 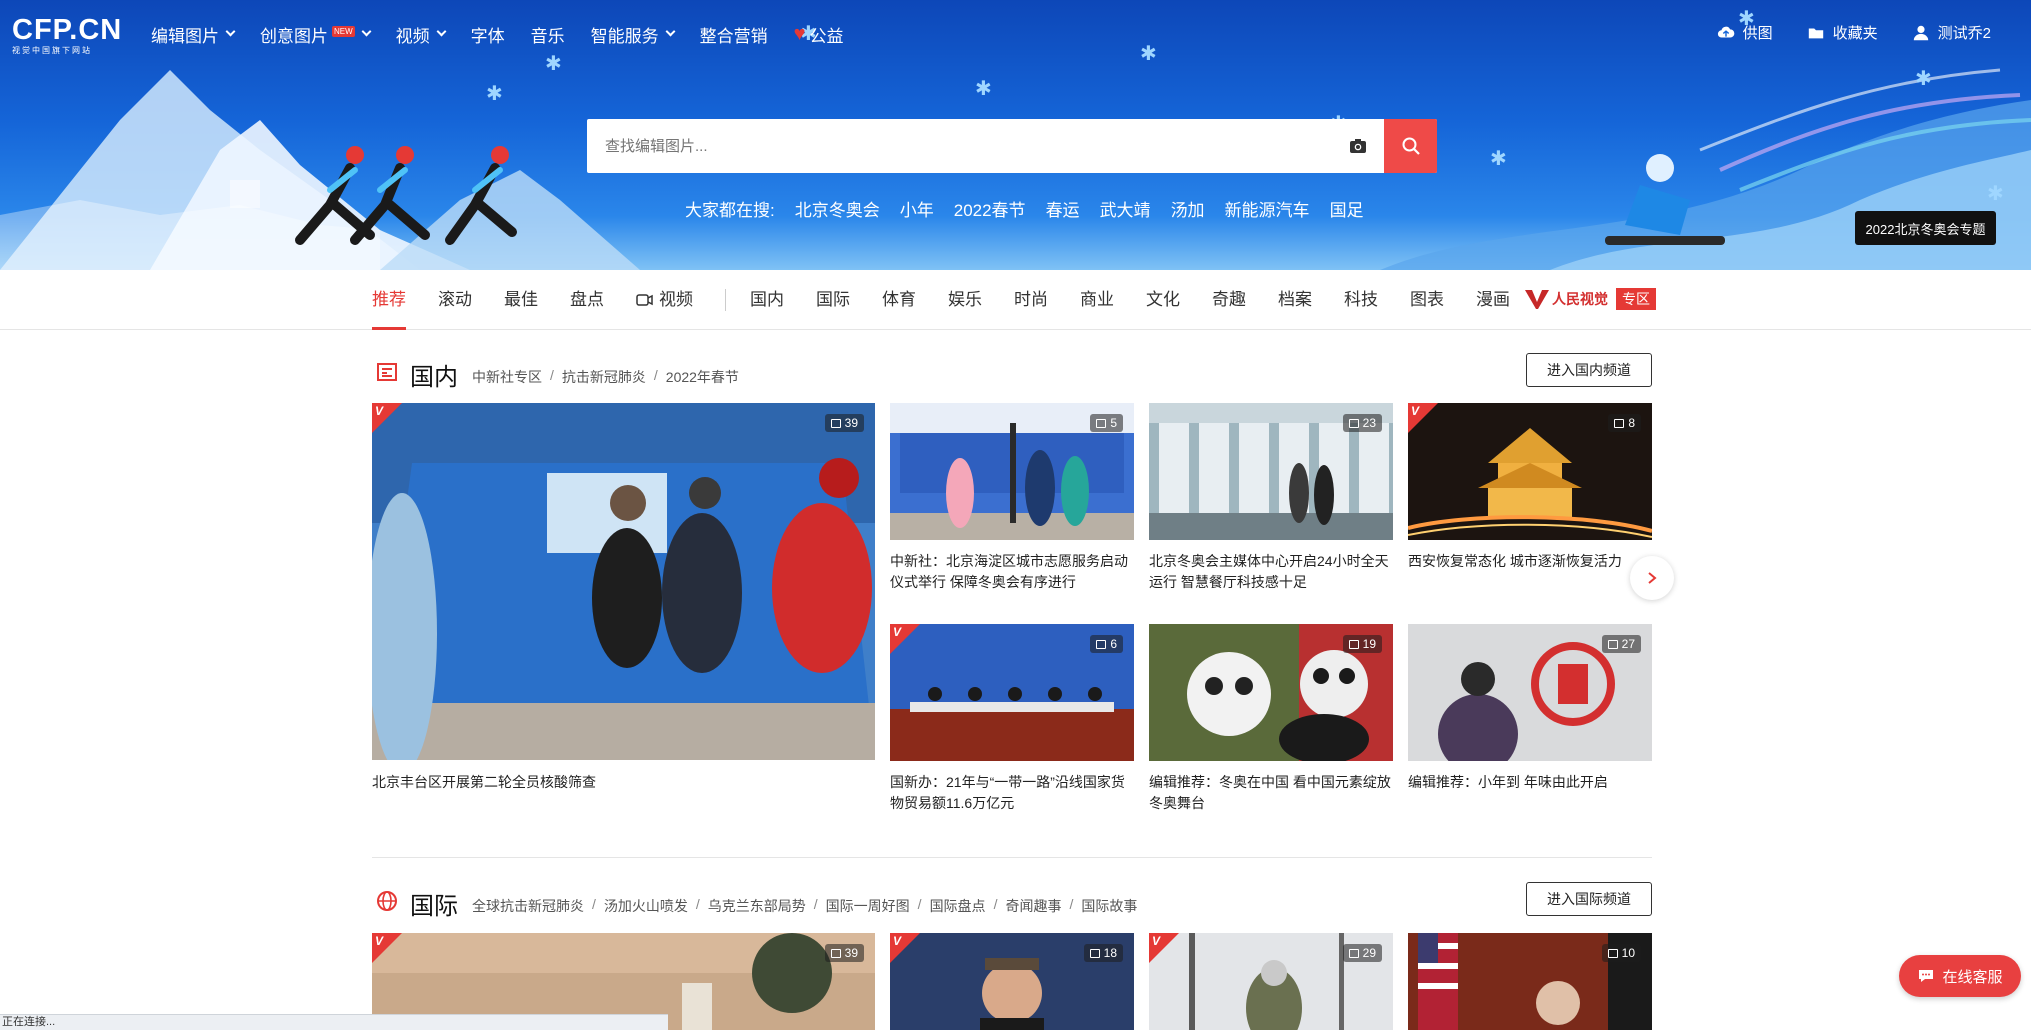 I want to click on search-button, so click(x=1410, y=146).